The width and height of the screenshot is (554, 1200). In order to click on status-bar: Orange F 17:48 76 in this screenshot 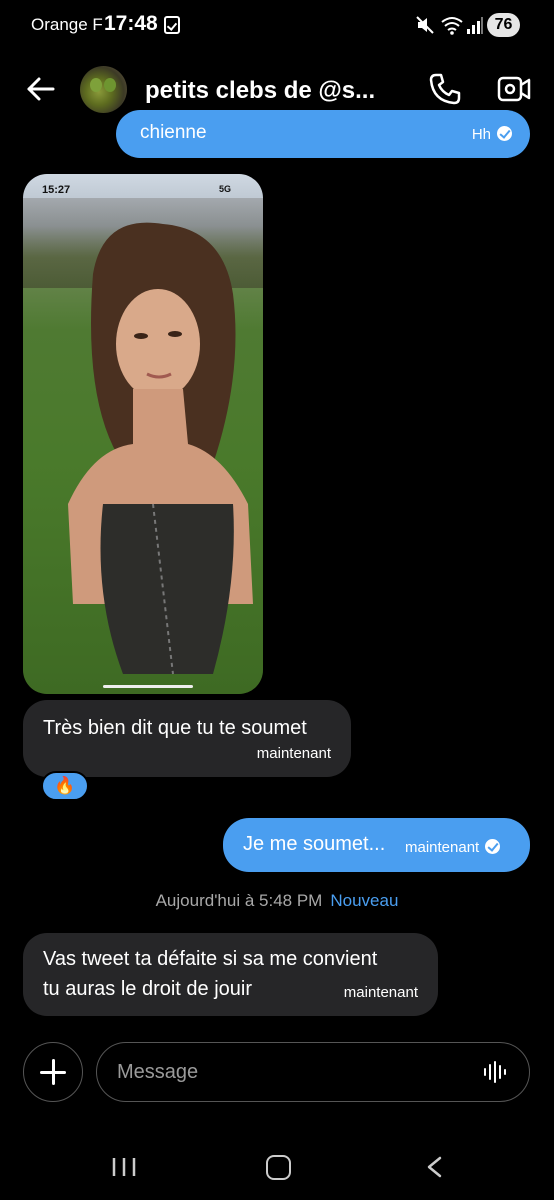, I will do `click(277, 26)`.